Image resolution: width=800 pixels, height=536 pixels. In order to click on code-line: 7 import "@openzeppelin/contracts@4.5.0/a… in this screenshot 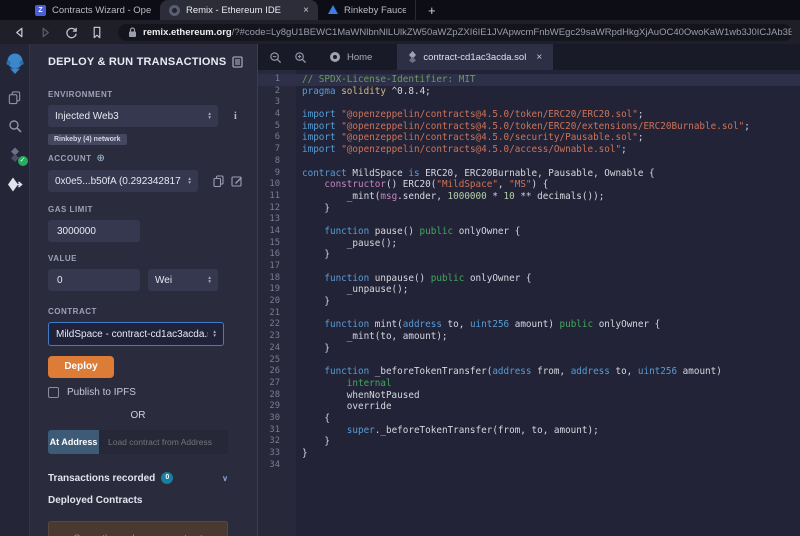, I will do `click(529, 150)`.